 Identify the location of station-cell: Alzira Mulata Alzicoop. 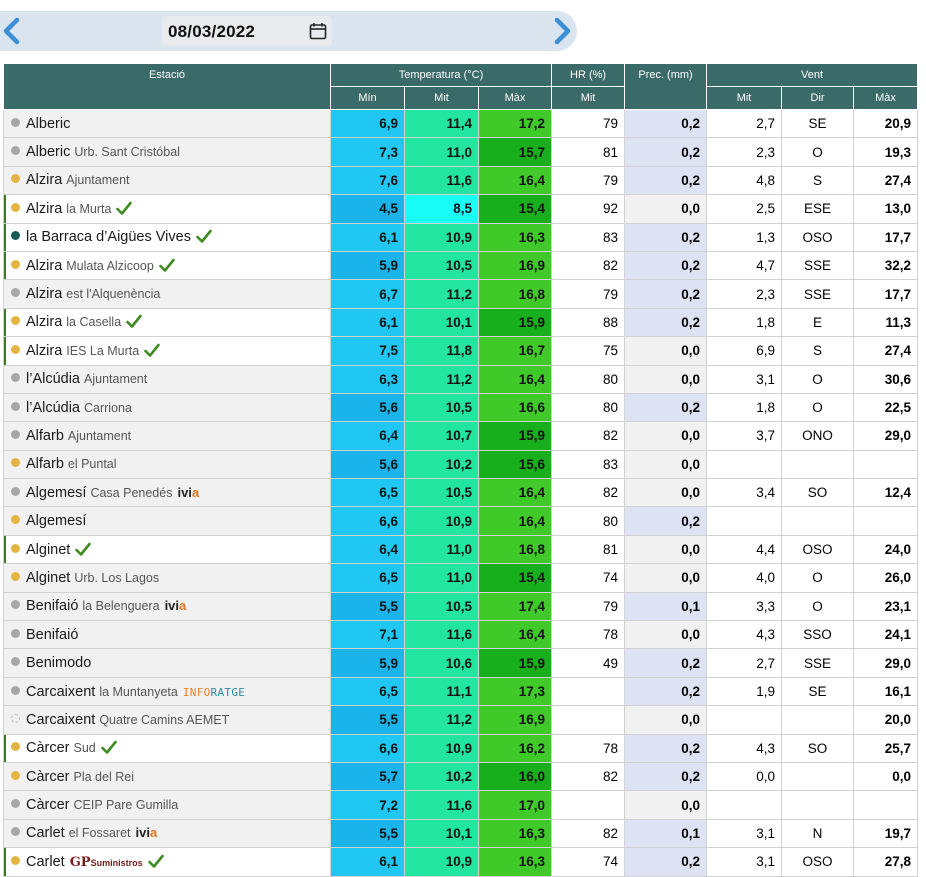
(167, 265).